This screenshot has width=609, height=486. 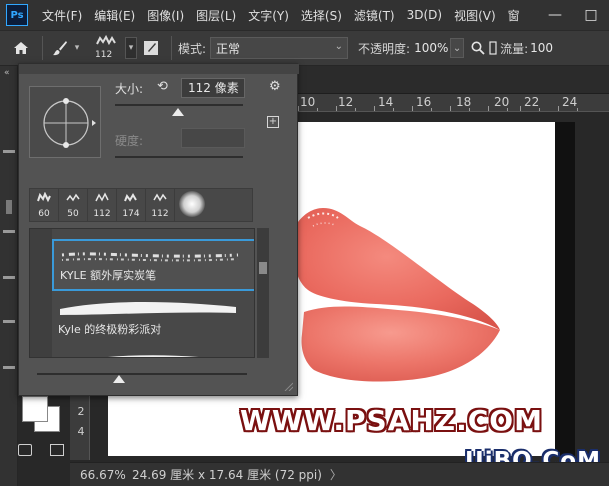 What do you see at coordinates (148, 308) in the screenshot?
I see `brush-stroke-preview` at bounding box center [148, 308].